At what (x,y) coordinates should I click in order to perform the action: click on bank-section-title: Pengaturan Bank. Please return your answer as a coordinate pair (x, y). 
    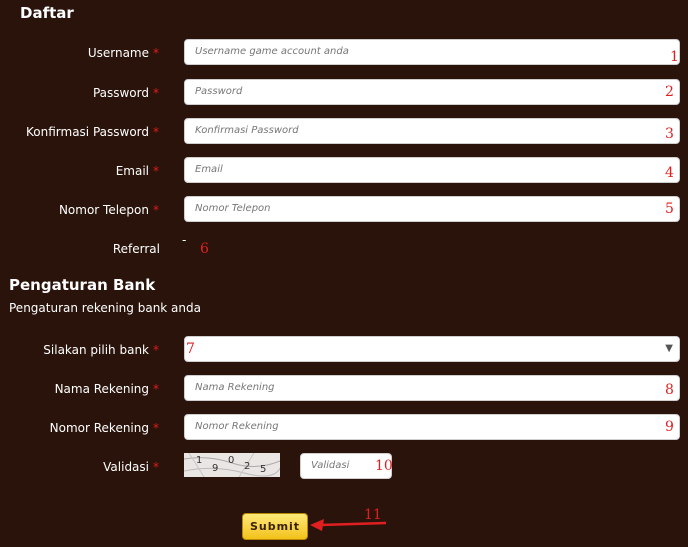
    Looking at the image, I should click on (82, 285).